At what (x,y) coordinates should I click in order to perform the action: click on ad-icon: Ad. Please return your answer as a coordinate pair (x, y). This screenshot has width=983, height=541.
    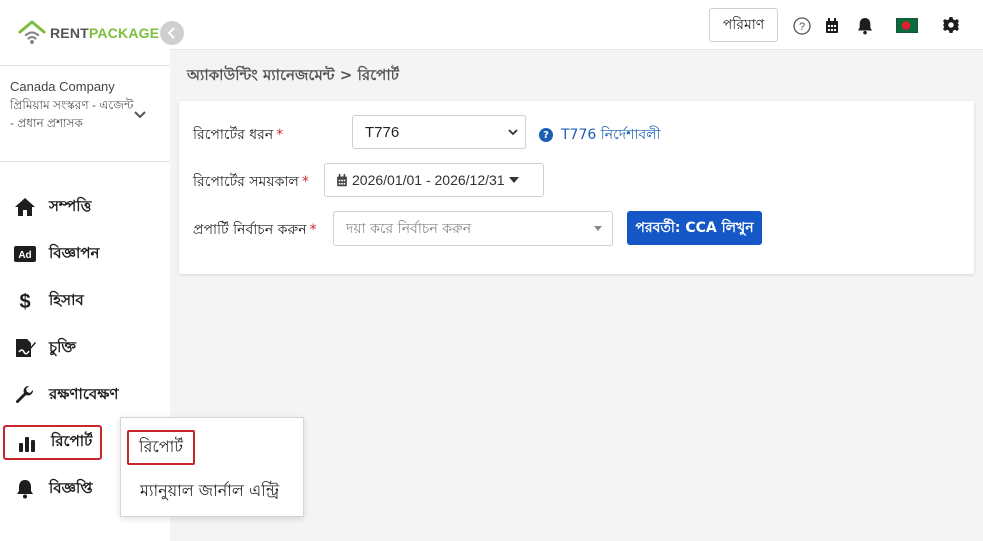
    Looking at the image, I should click on (25, 254).